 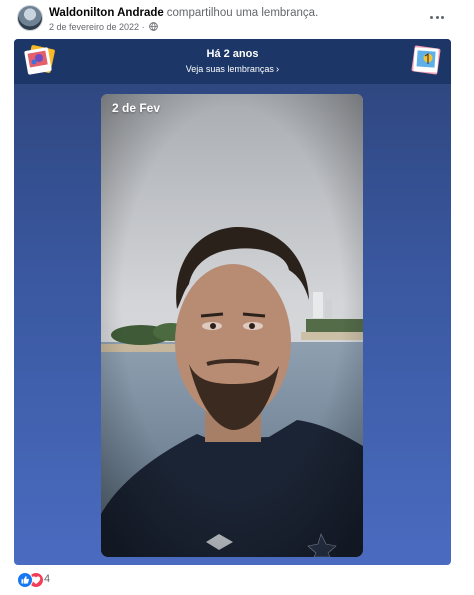 What do you see at coordinates (232, 61) in the screenshot?
I see `memory-banner: Há 2 anos Veja suas lembranças ›` at bounding box center [232, 61].